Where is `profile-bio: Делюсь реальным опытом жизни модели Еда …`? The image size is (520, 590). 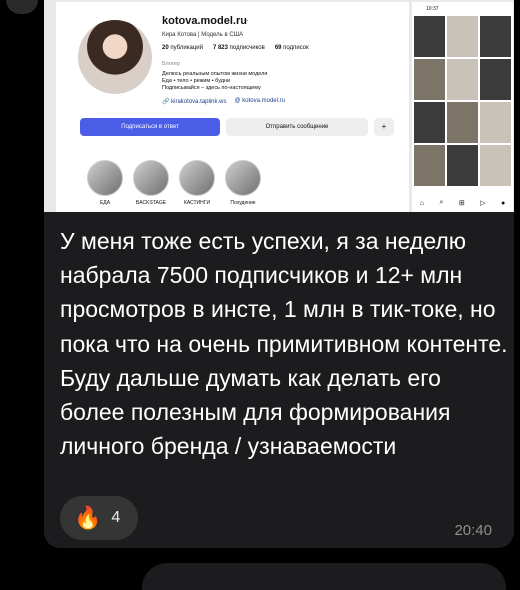
profile-bio: Делюсь реальным опытом жизни модели Еда … is located at coordinates (215, 81).